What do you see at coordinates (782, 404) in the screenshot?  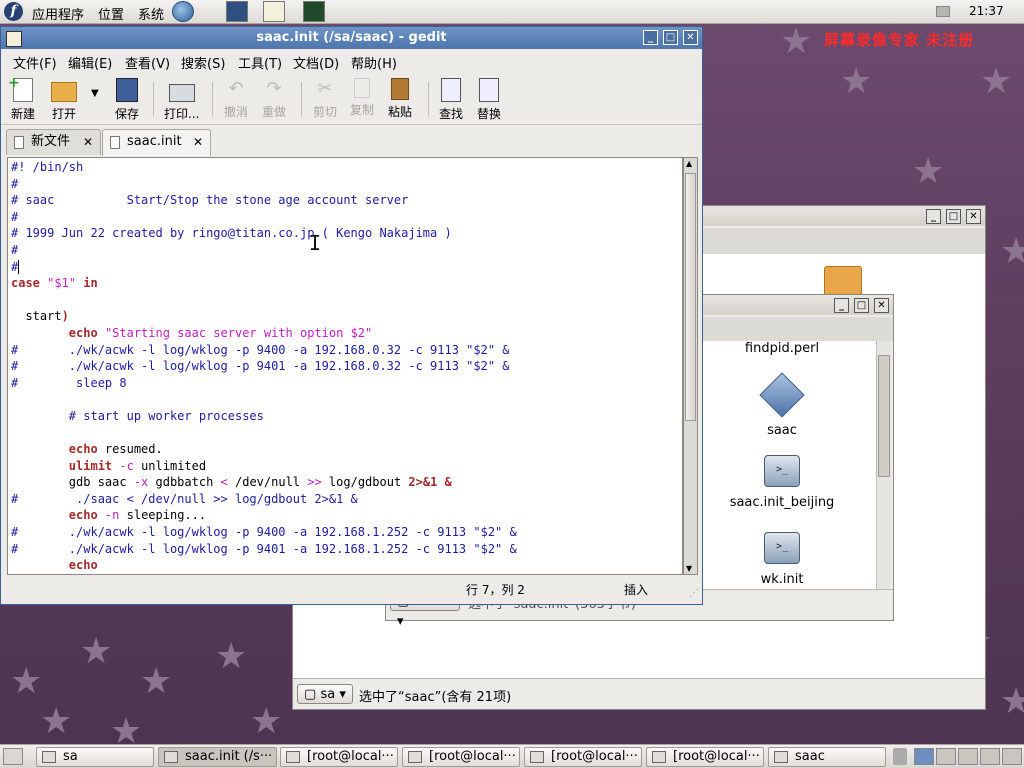 I see `file-item: saac` at bounding box center [782, 404].